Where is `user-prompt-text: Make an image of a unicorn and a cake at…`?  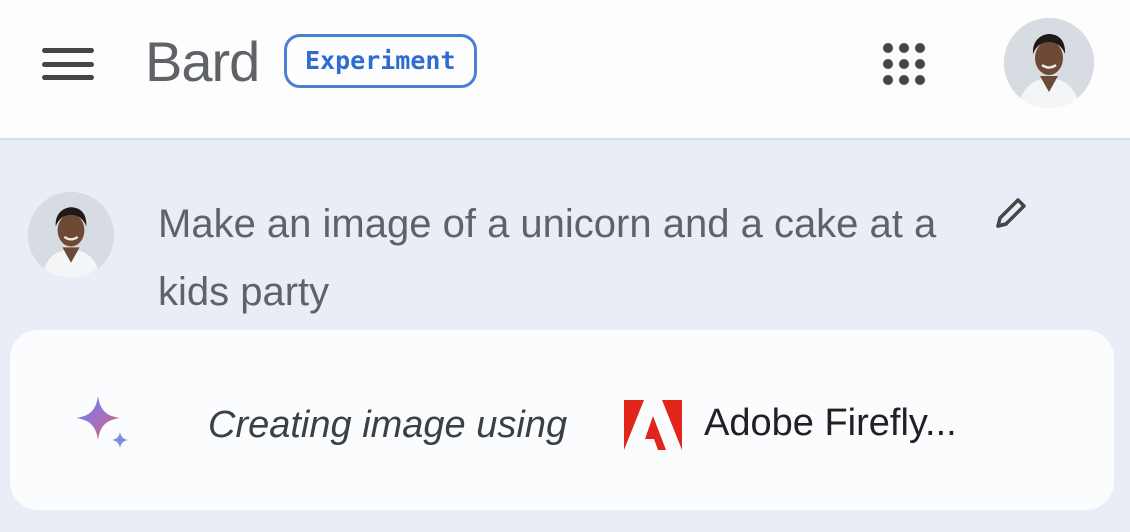
user-prompt-text: Make an image of a unicorn and a cake at… is located at coordinates (547, 258).